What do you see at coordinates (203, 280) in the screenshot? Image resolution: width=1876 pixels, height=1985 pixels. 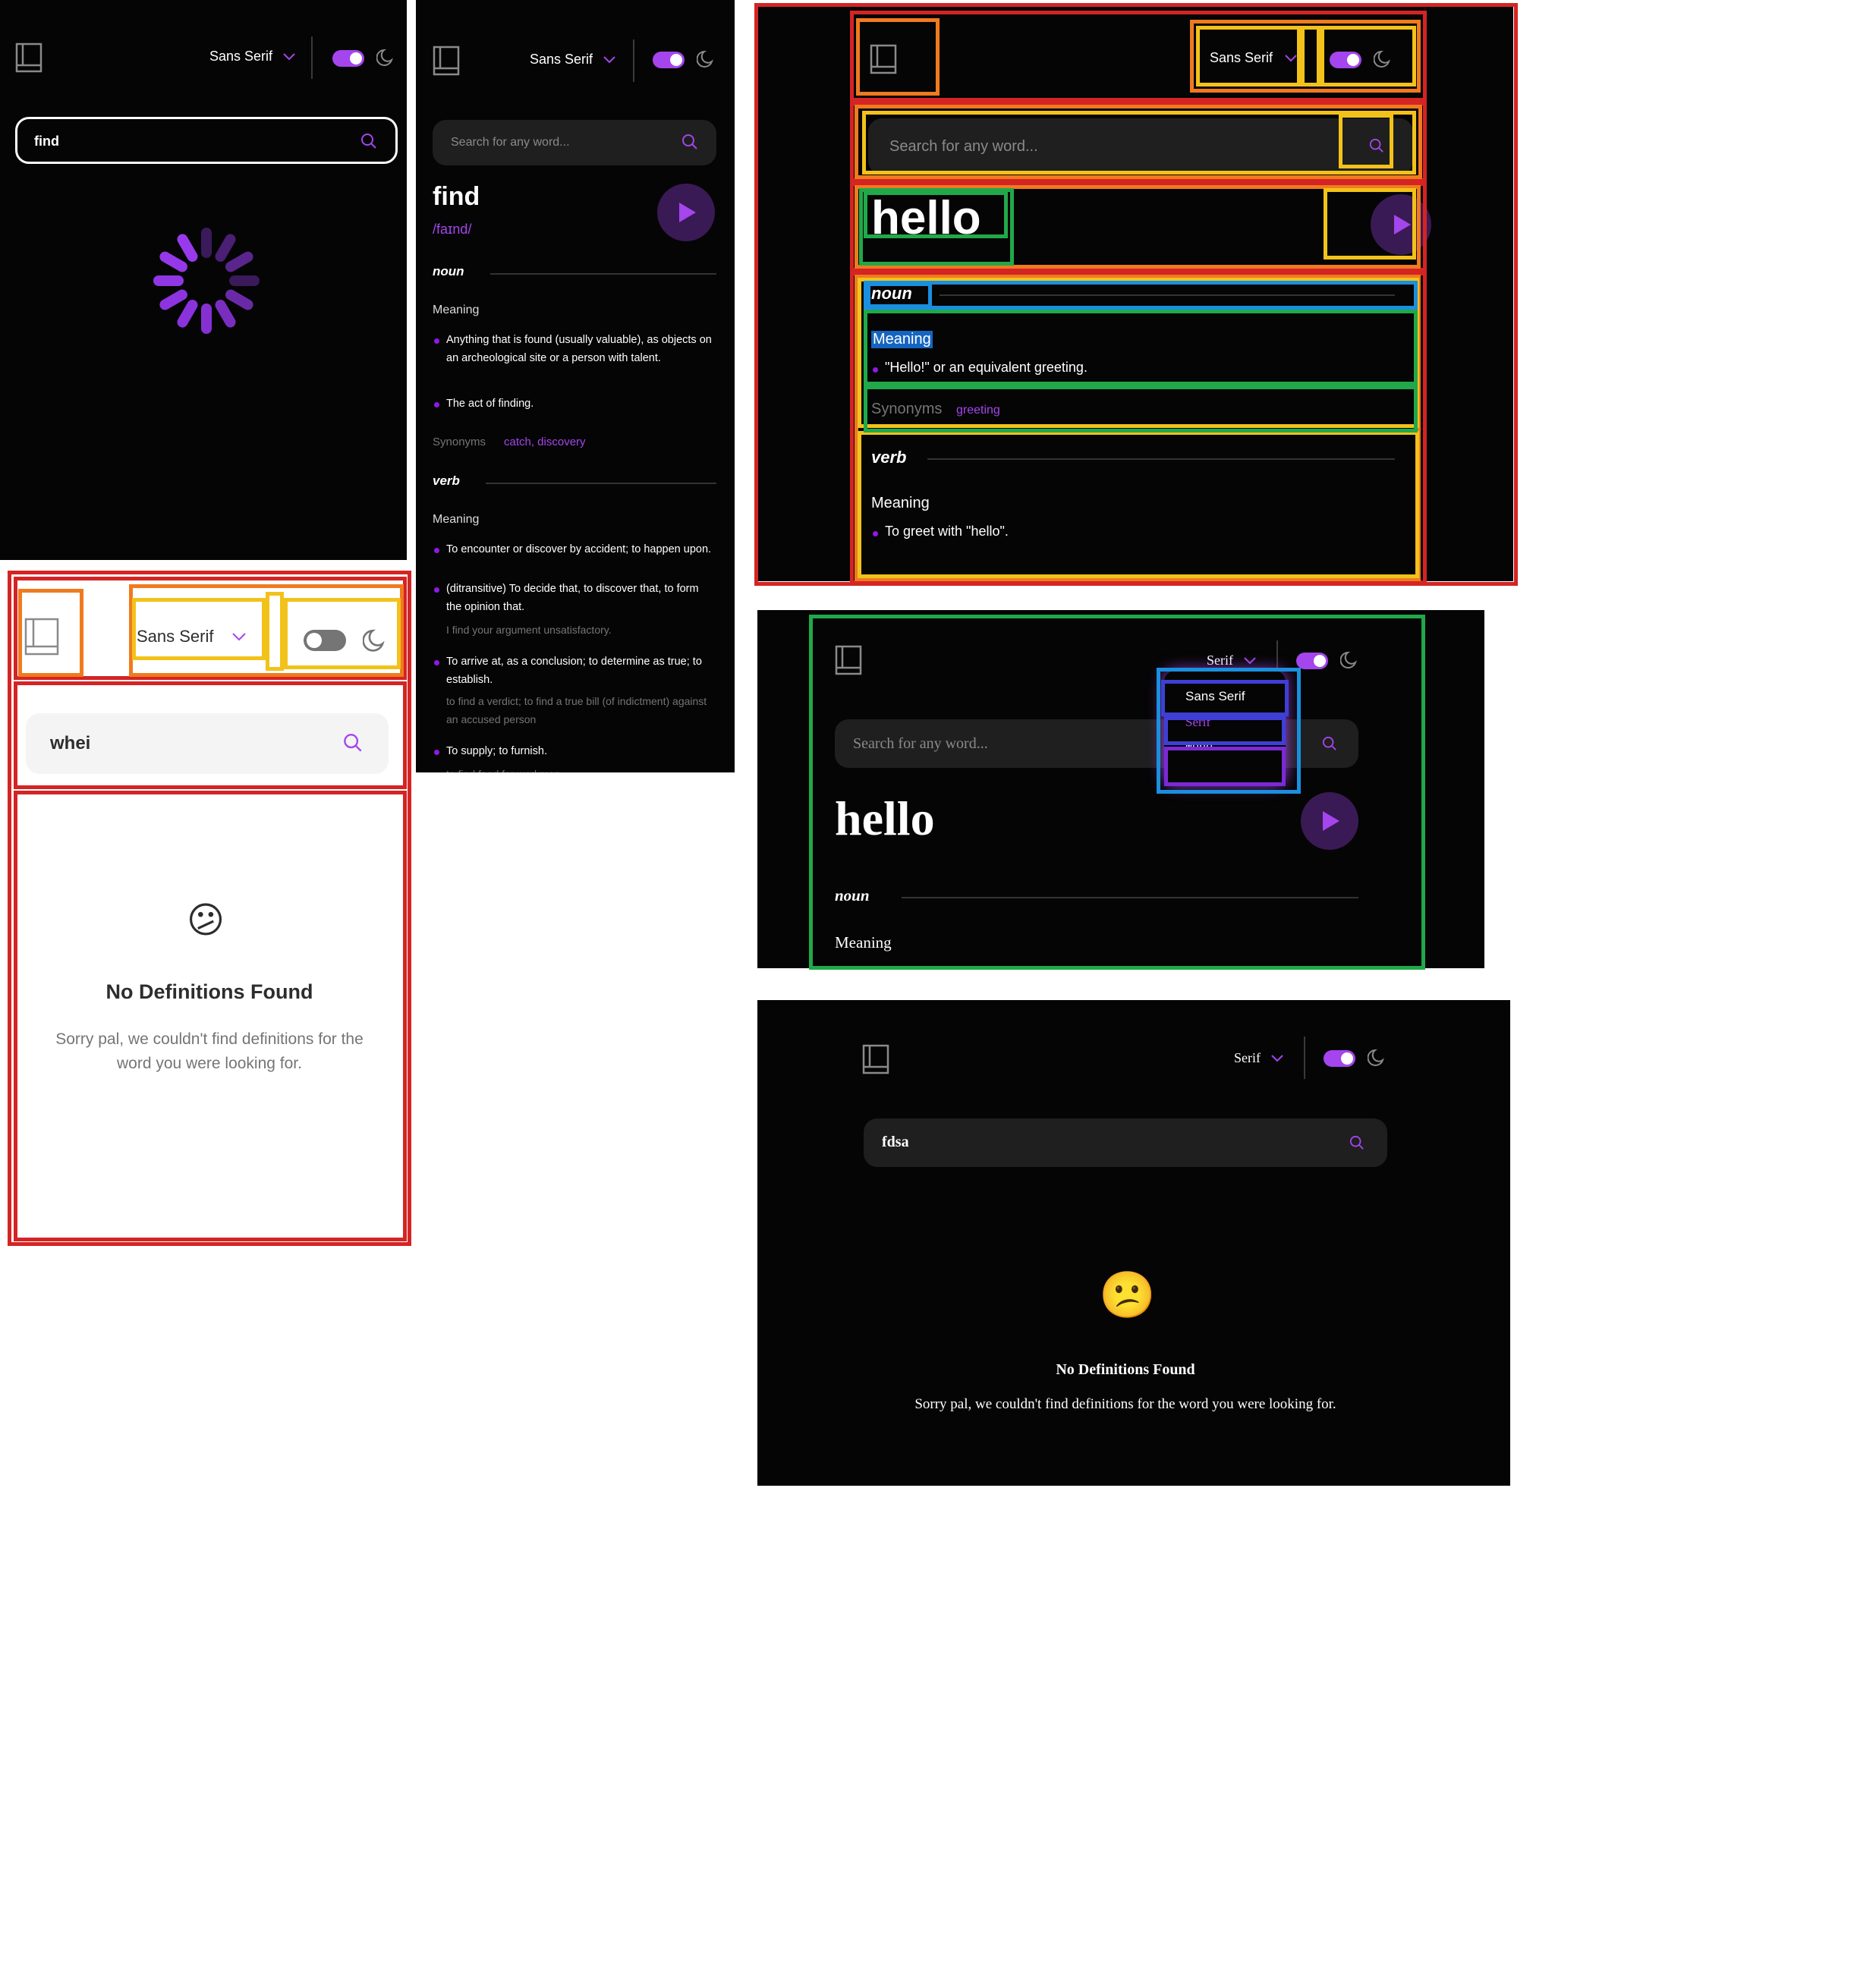 I see `panel-loading: Sans Serif find` at bounding box center [203, 280].